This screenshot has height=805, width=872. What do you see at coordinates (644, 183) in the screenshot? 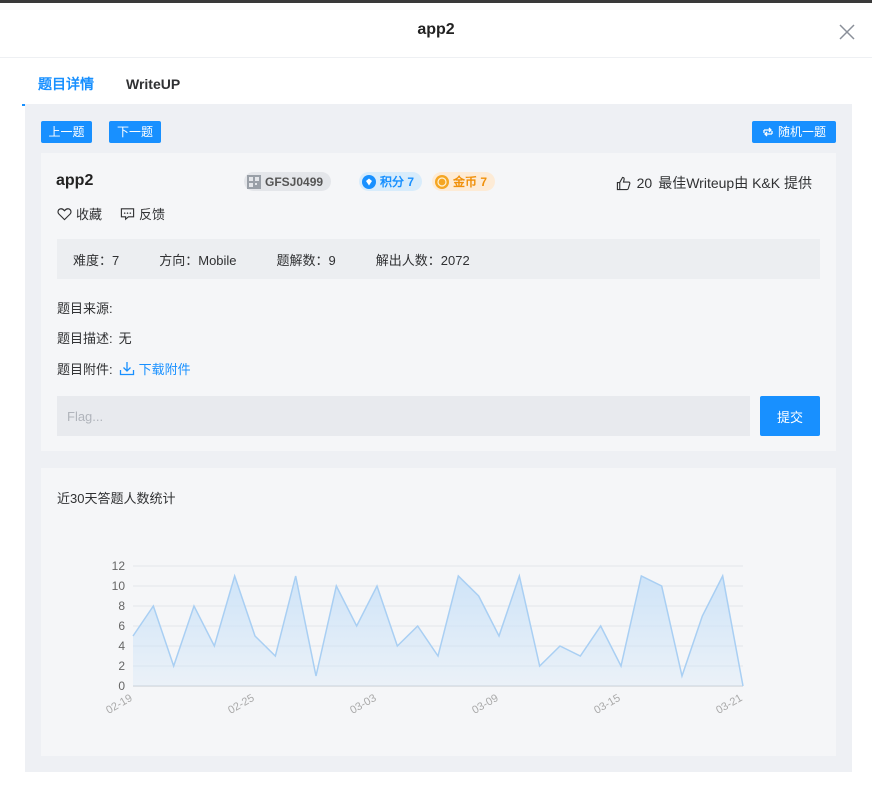
I see `likes-count: 20` at bounding box center [644, 183].